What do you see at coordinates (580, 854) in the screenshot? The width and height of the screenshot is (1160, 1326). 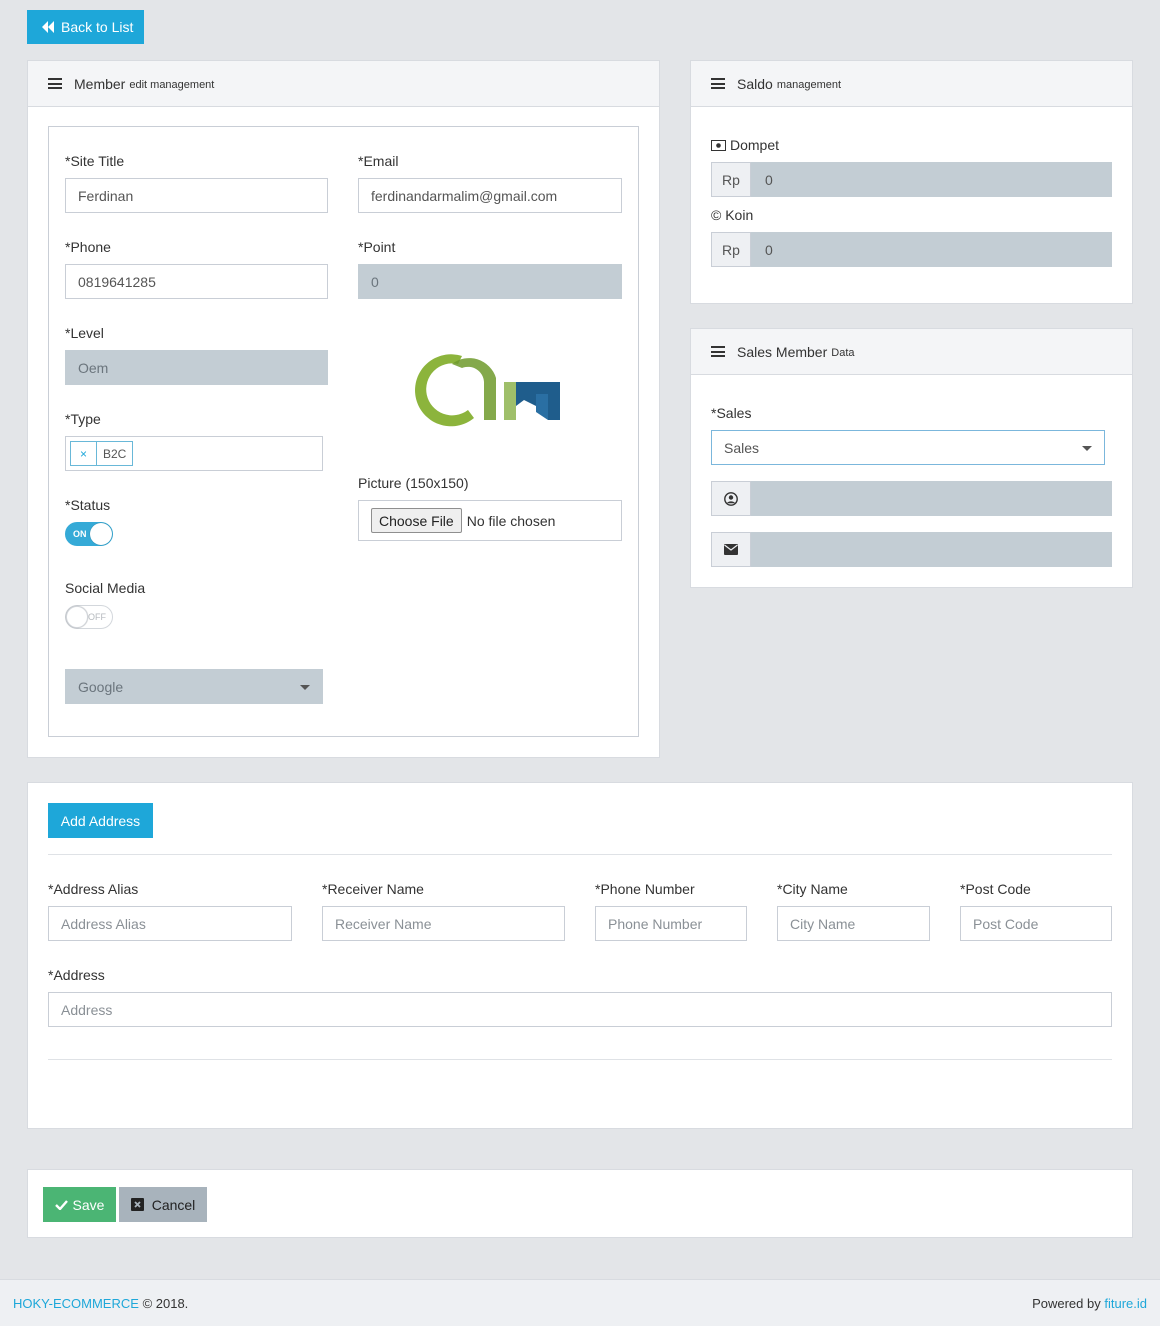 I see `address-divider-top` at bounding box center [580, 854].